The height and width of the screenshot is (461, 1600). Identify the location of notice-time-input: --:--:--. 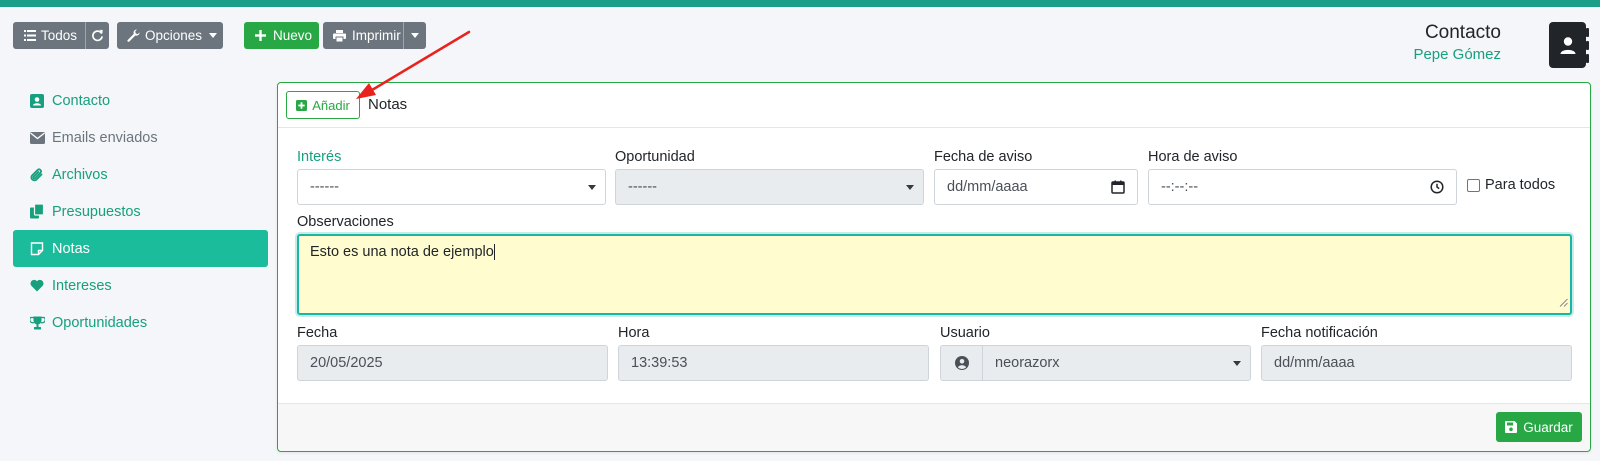
(1302, 187).